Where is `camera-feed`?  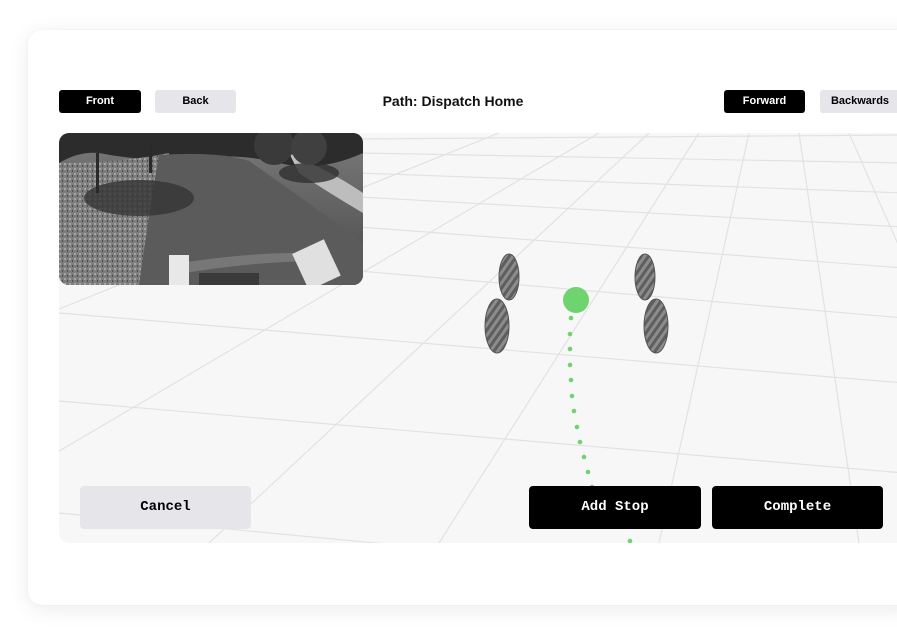
camera-feed is located at coordinates (211, 209).